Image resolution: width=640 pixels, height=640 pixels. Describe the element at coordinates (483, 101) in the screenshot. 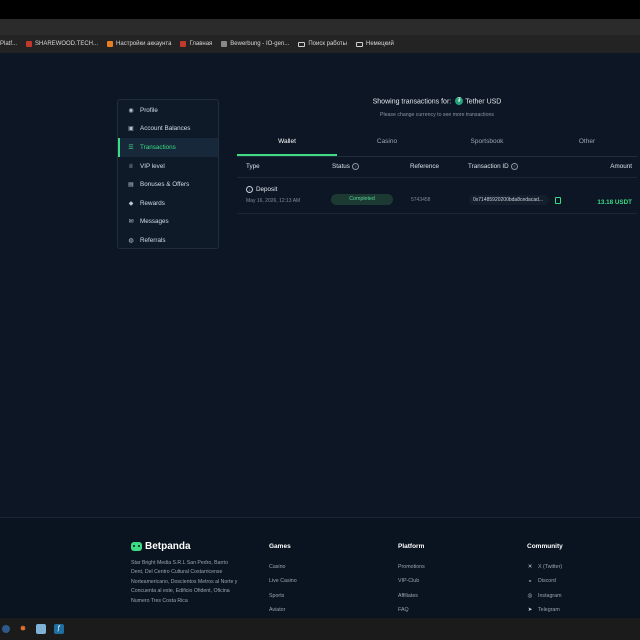

I see `currency-selector: Tether USD` at that location.